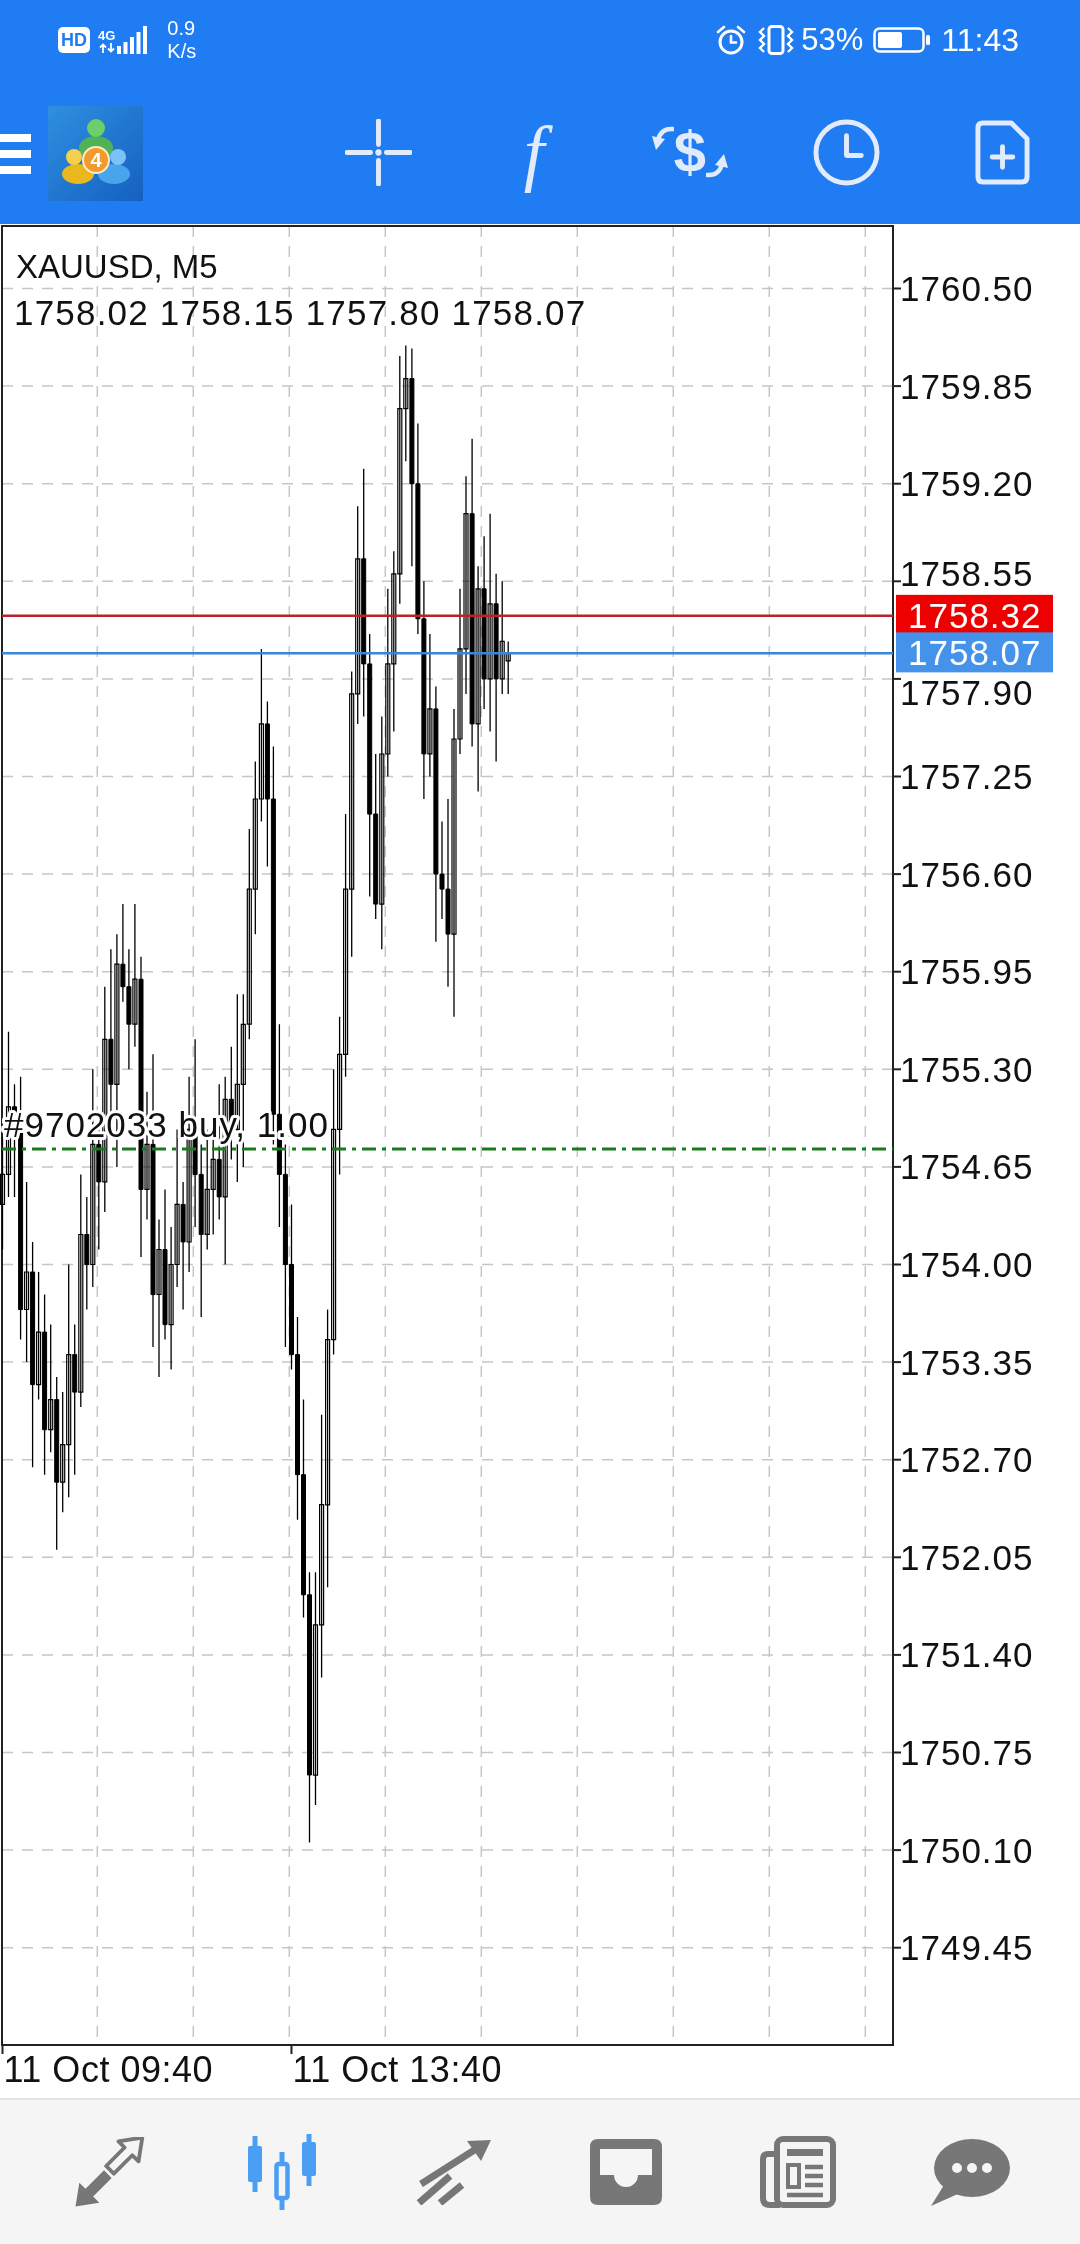 This screenshot has height=2244, width=1080. What do you see at coordinates (454, 2172) in the screenshot?
I see `trend-arrow-icon` at bounding box center [454, 2172].